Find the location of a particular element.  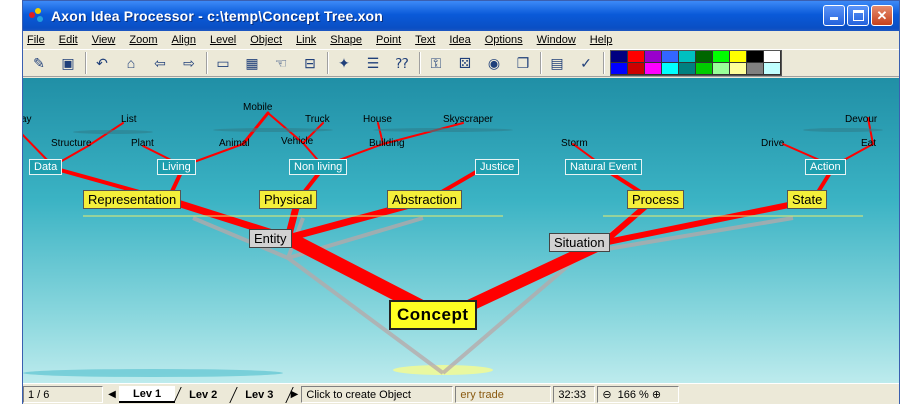

window-button: ▭ is located at coordinates (223, 63).